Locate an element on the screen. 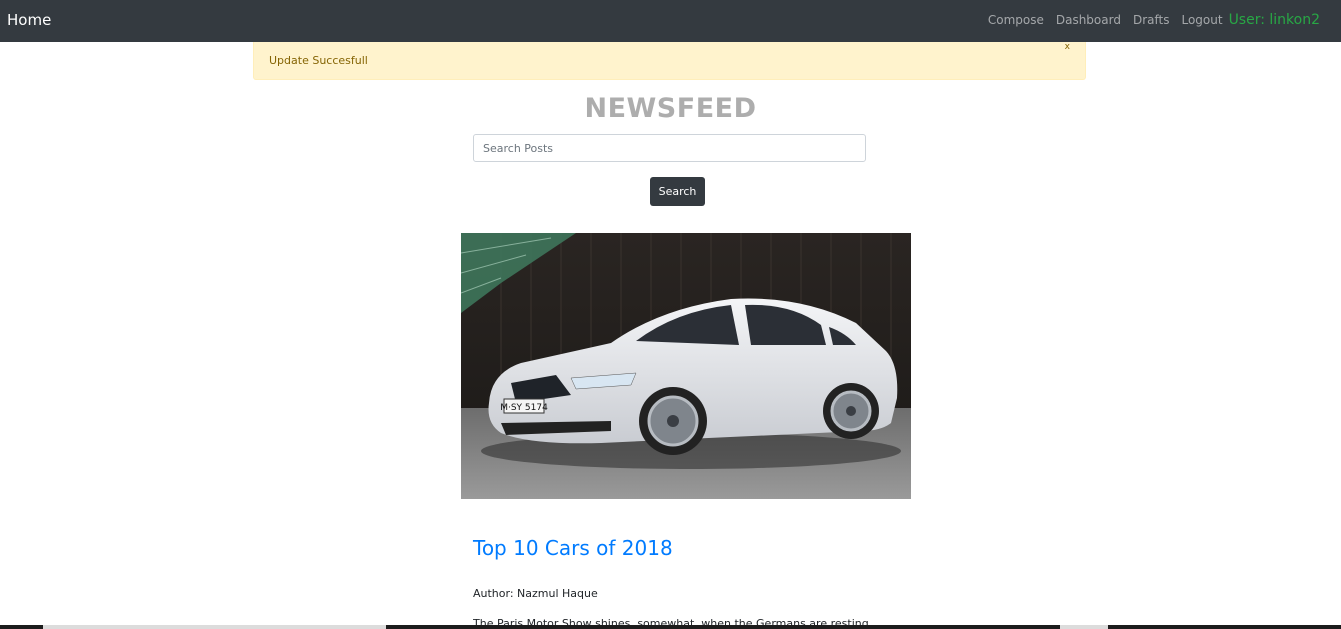 This screenshot has height=629, width=1341. page-title: NEWSFEED is located at coordinates (670, 108).